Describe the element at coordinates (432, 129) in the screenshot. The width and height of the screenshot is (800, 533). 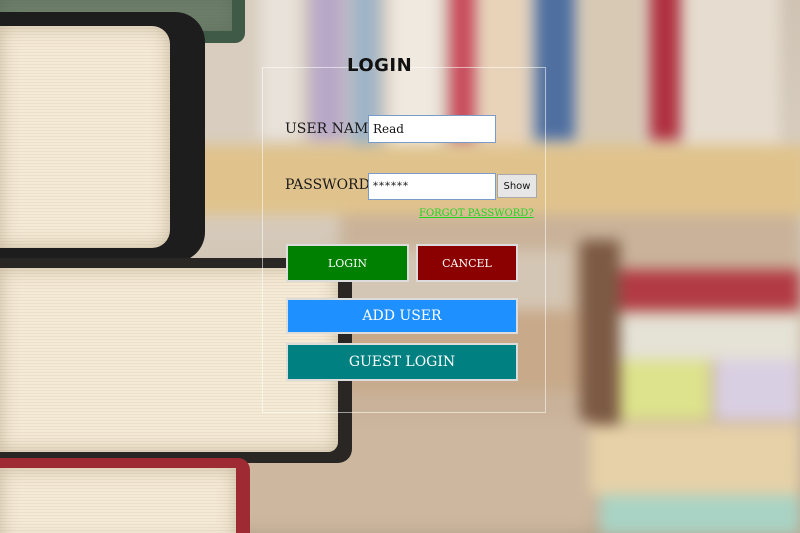
I see `username-field: Read` at that location.